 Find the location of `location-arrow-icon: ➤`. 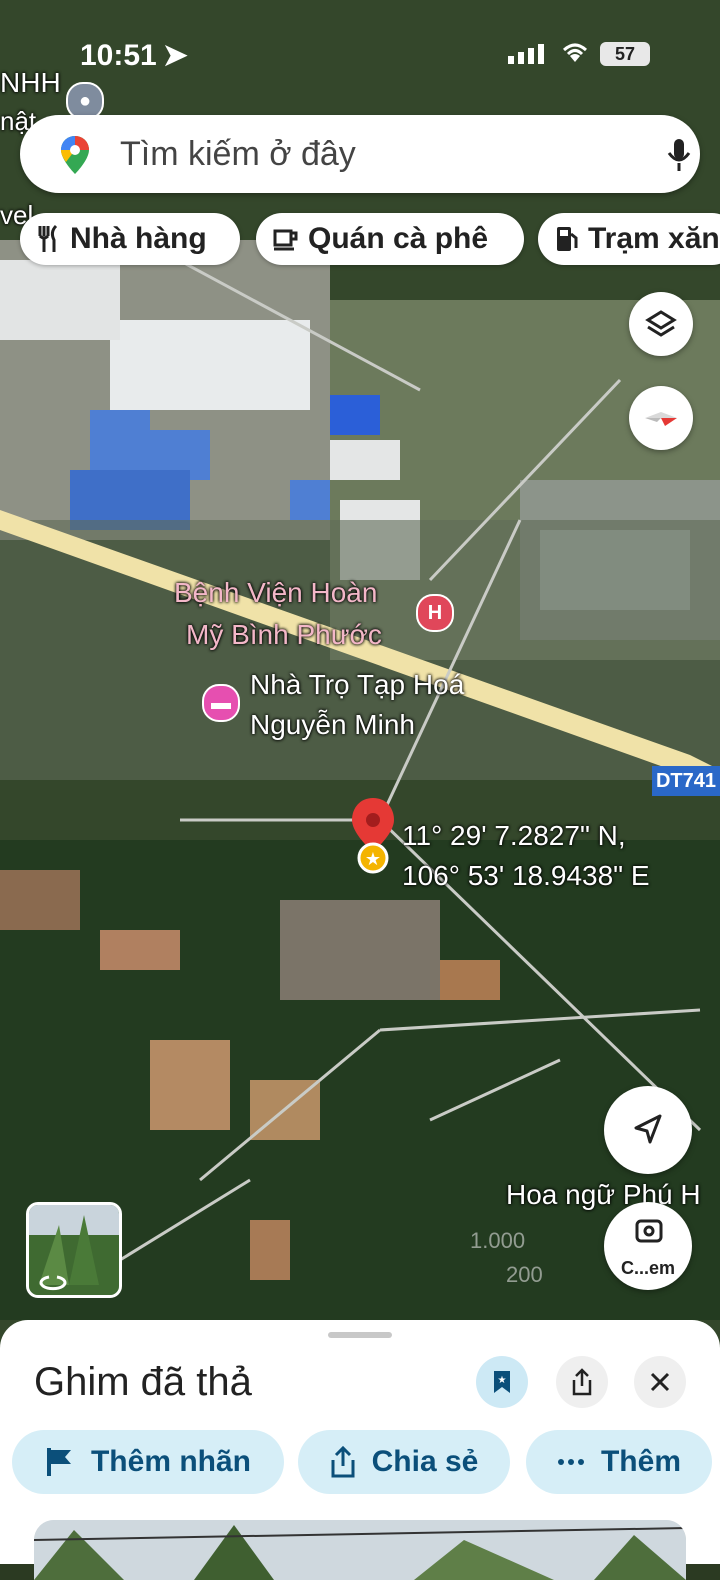

location-arrow-icon: ➤ is located at coordinates (175, 55).